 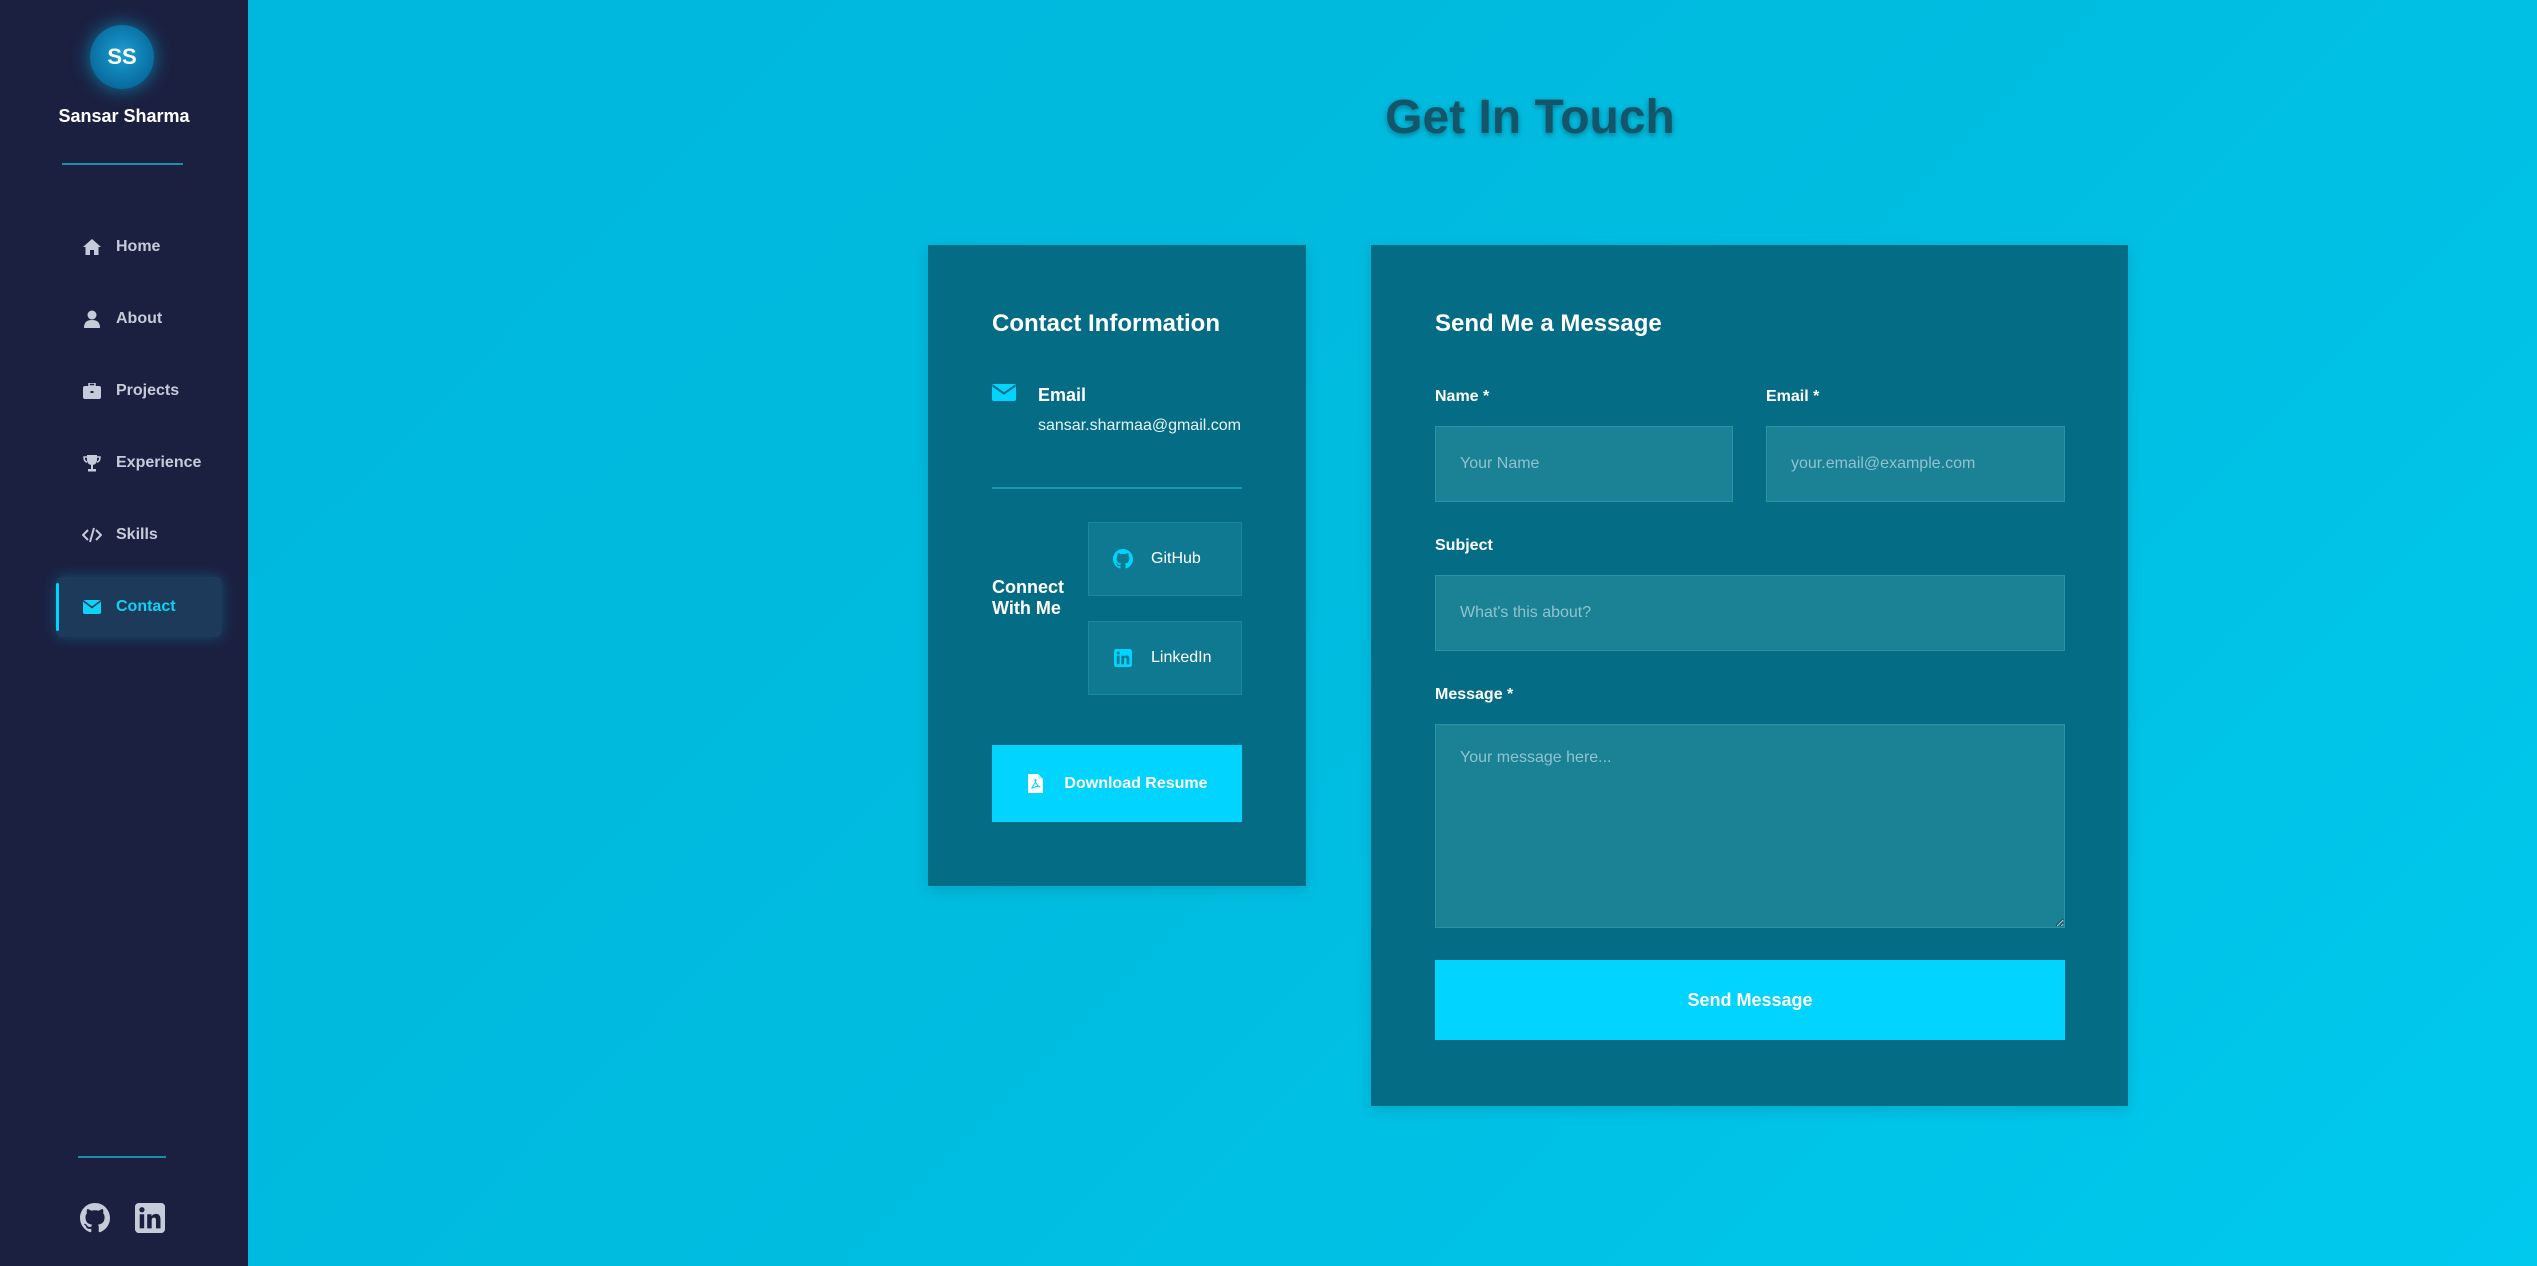 What do you see at coordinates (92, 391) in the screenshot?
I see `briefcase-icon` at bounding box center [92, 391].